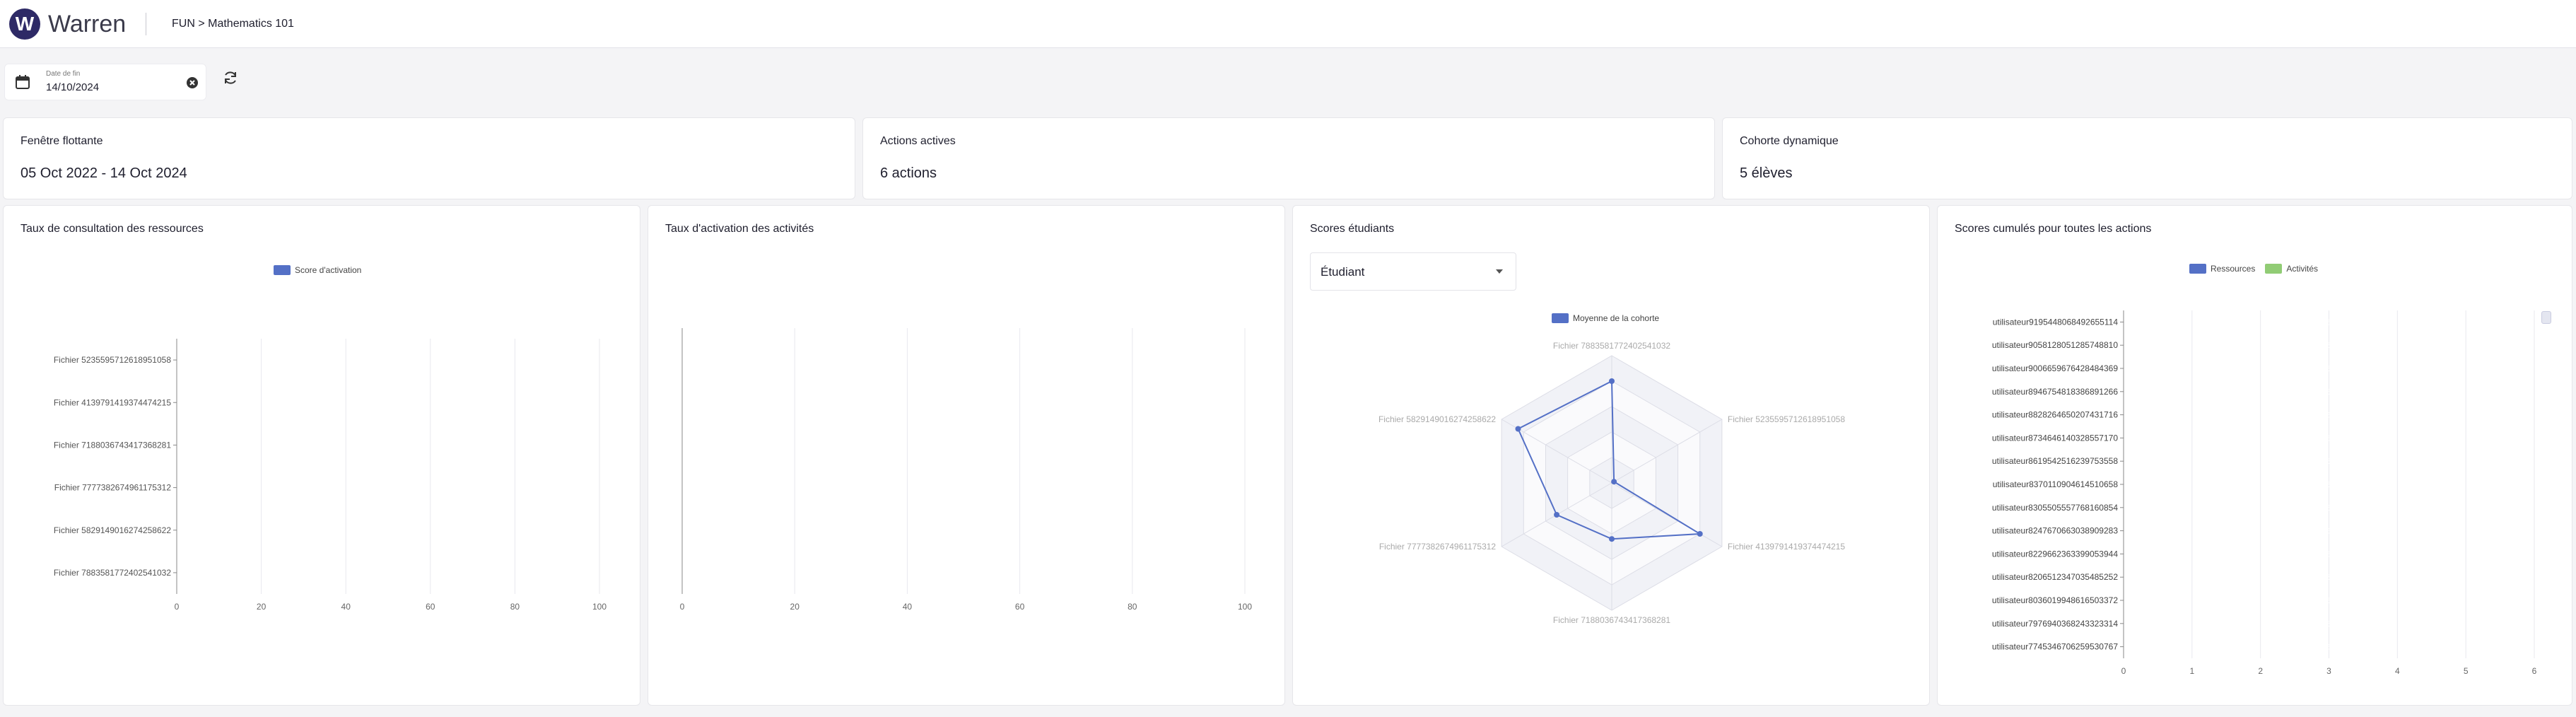  I want to click on y-tick-label: utilisateur9006659676428484369, so click(2055, 368).